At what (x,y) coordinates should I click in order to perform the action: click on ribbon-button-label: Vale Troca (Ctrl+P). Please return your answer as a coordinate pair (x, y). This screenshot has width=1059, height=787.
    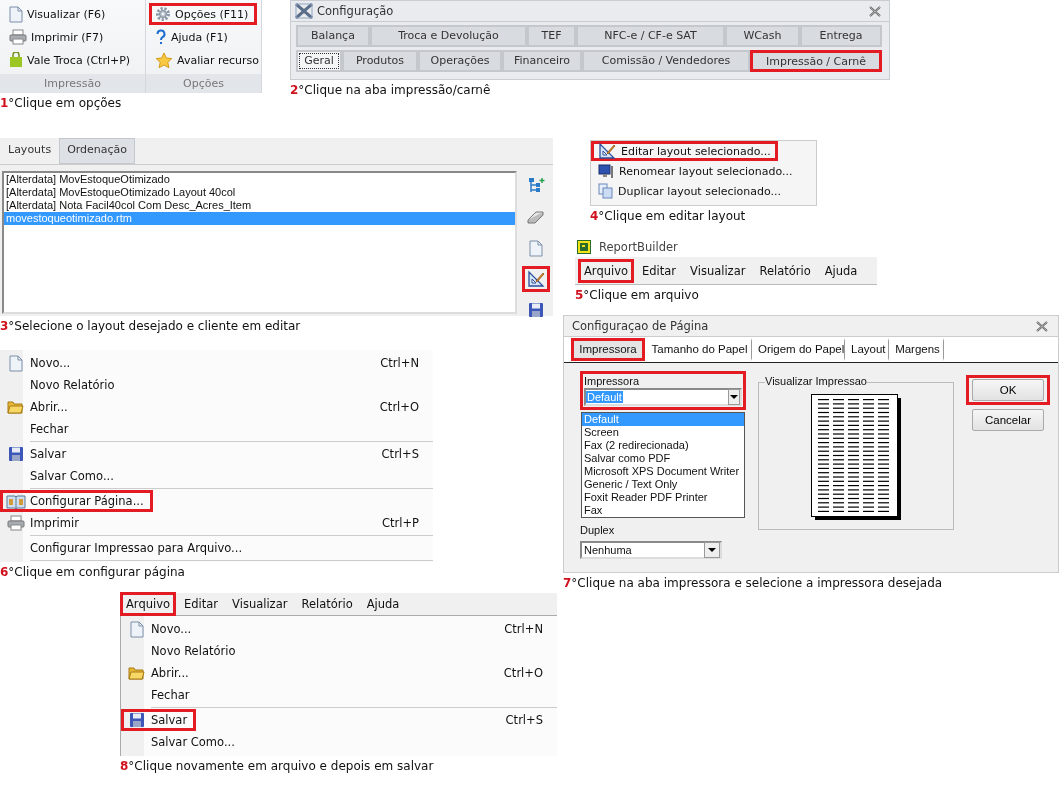
    Looking at the image, I should click on (79, 60).